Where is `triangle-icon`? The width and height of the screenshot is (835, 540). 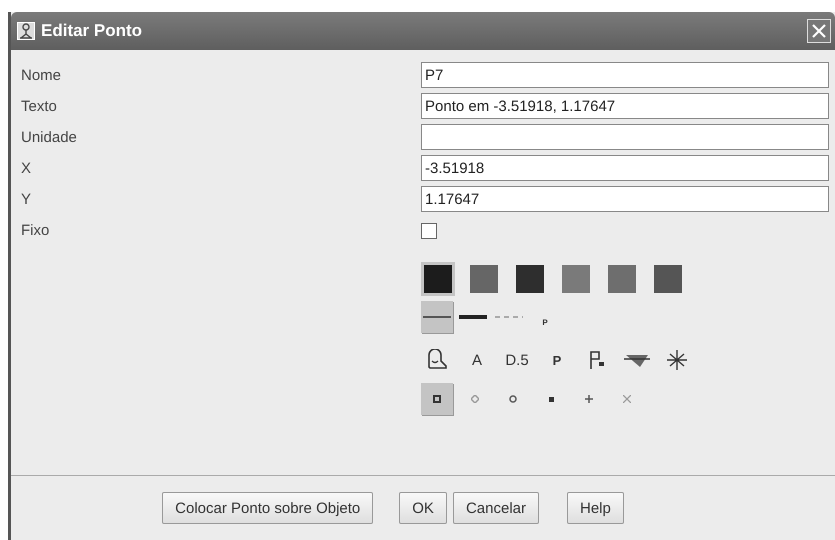 triangle-icon is located at coordinates (637, 360).